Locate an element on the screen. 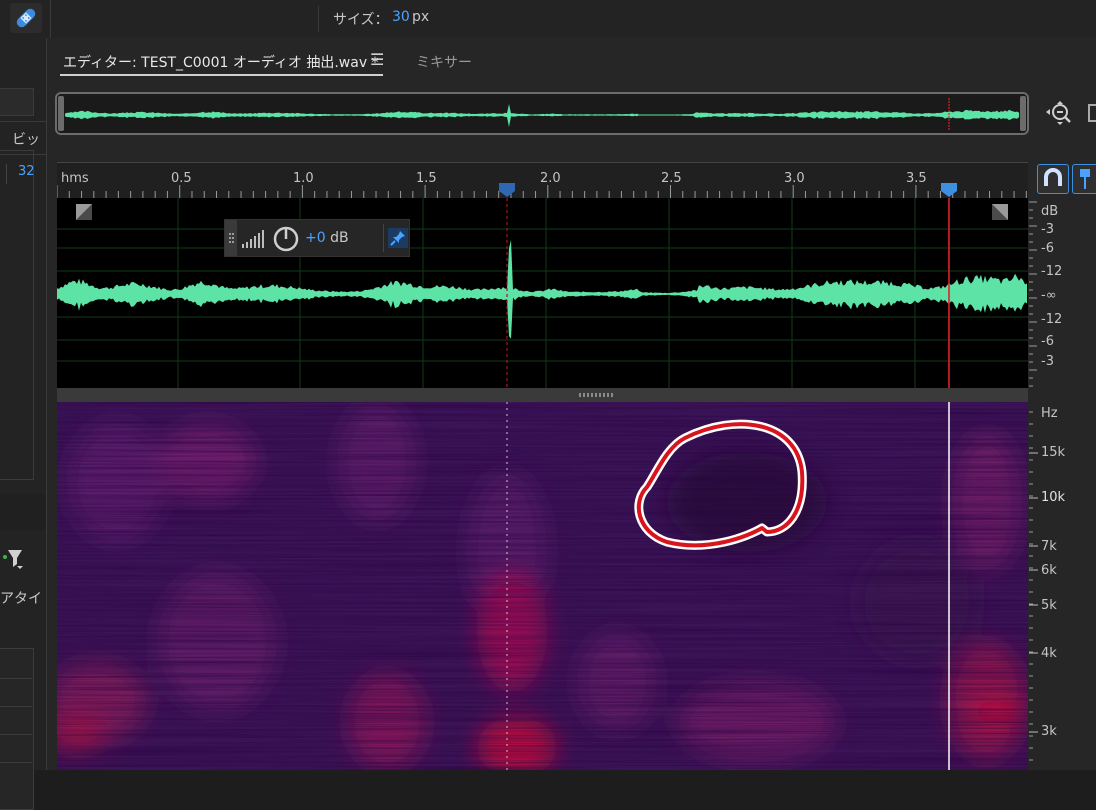  db-unit: dB is located at coordinates (1050, 211).